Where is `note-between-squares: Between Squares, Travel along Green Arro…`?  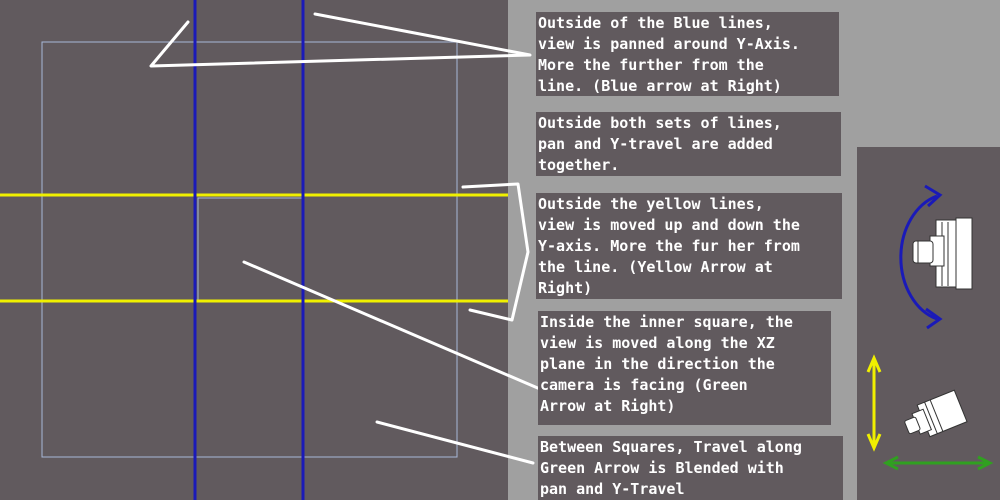 note-between-squares: Between Squares, Travel along Green Arro… is located at coordinates (690, 468).